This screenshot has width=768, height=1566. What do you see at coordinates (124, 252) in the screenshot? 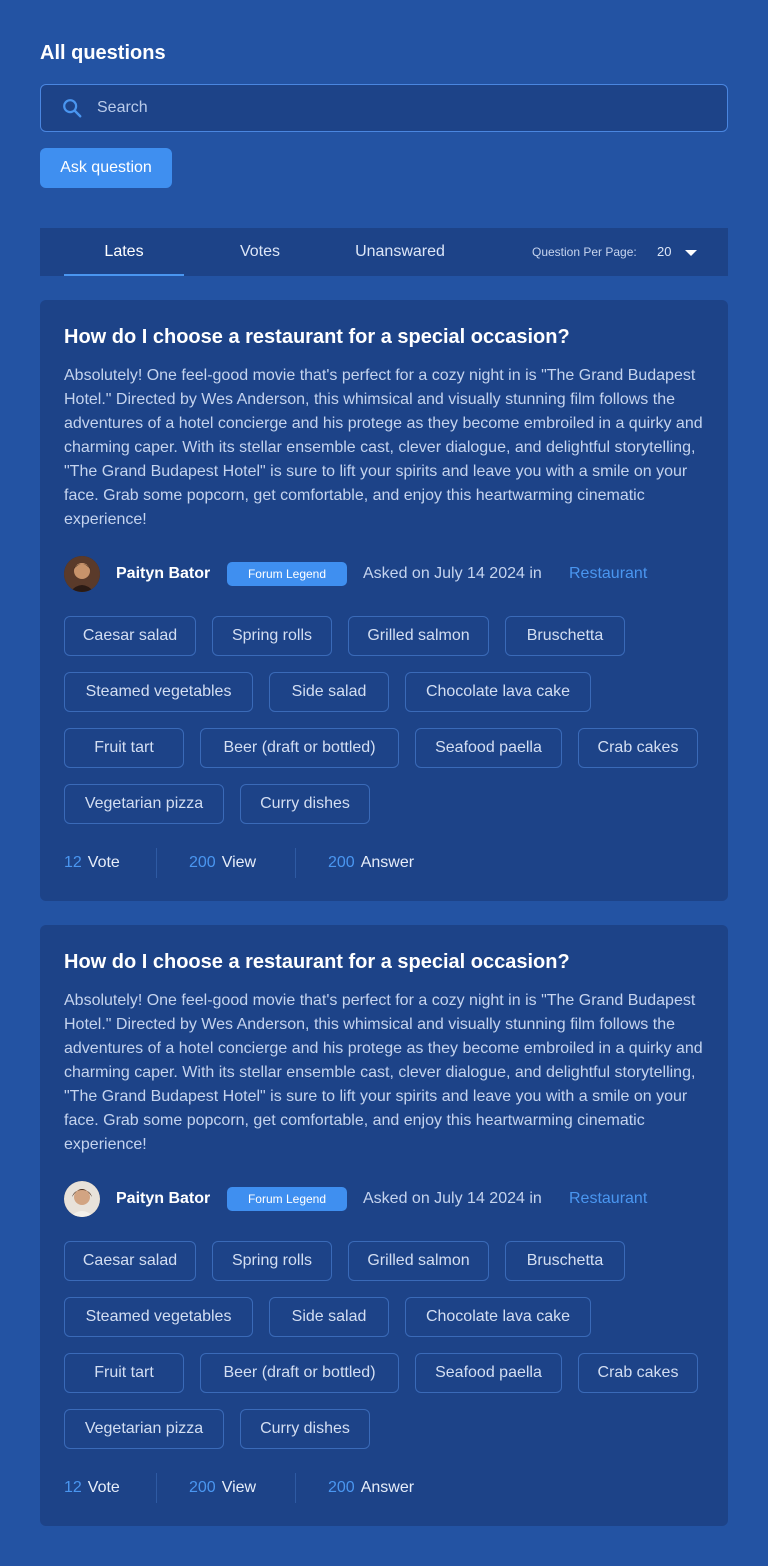
I see `tab-latest: Lates` at bounding box center [124, 252].